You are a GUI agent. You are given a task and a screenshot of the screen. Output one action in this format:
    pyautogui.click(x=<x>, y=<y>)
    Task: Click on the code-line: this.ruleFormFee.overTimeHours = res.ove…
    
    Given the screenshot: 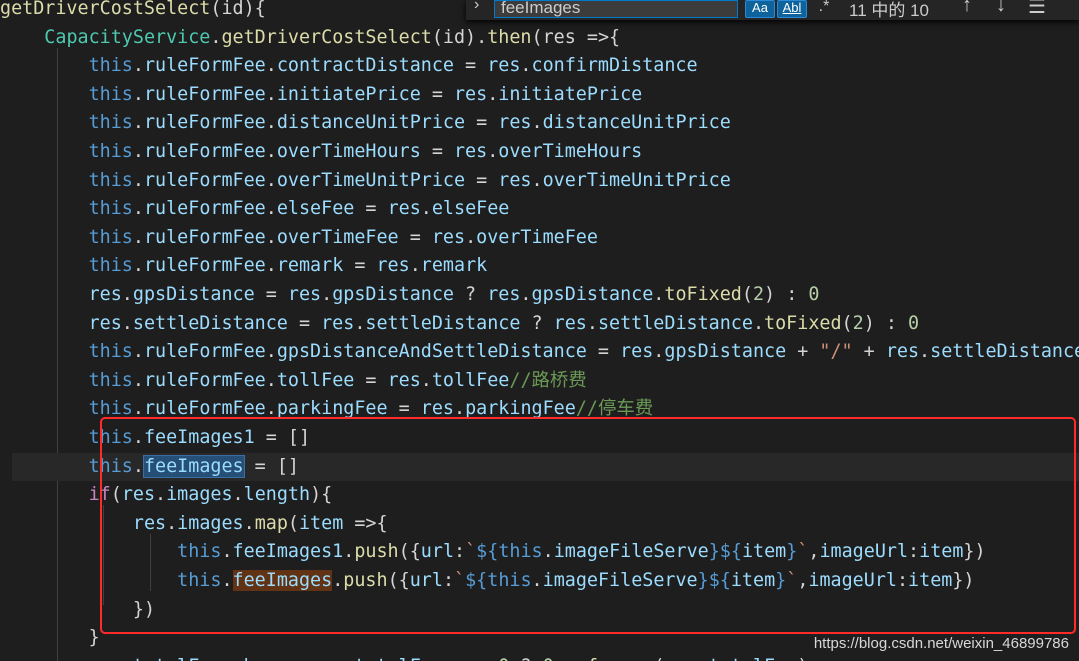 What is the action you would take?
    pyautogui.click(x=321, y=152)
    